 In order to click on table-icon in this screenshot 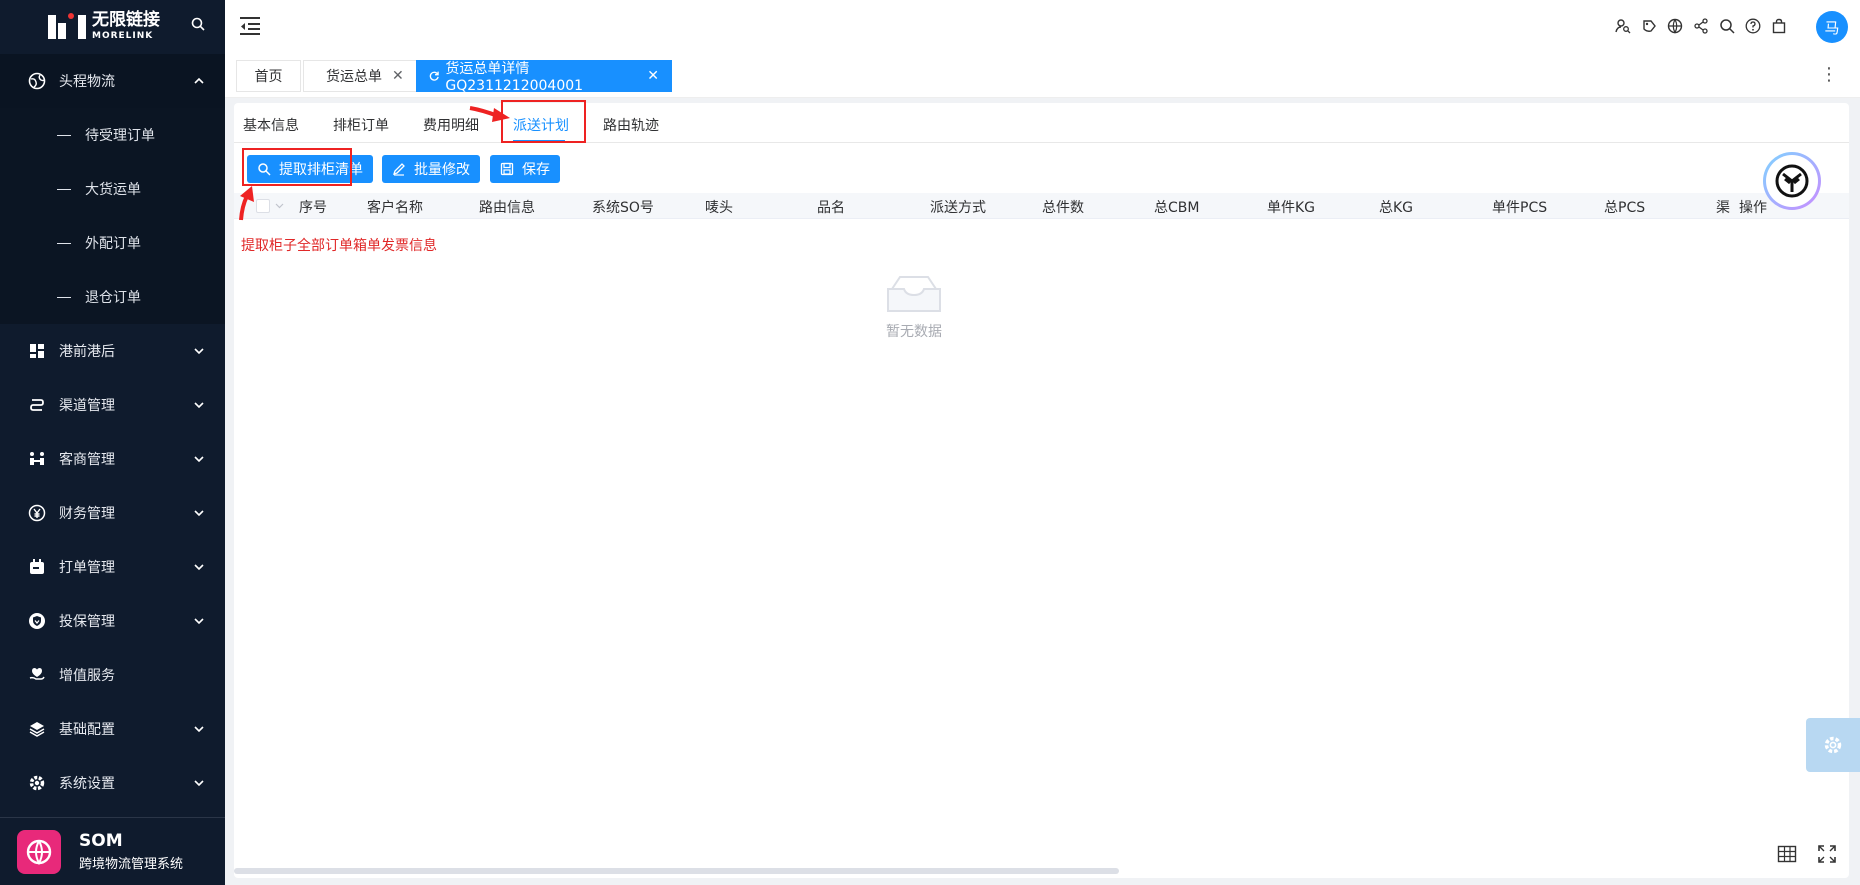, I will do `click(1787, 854)`.